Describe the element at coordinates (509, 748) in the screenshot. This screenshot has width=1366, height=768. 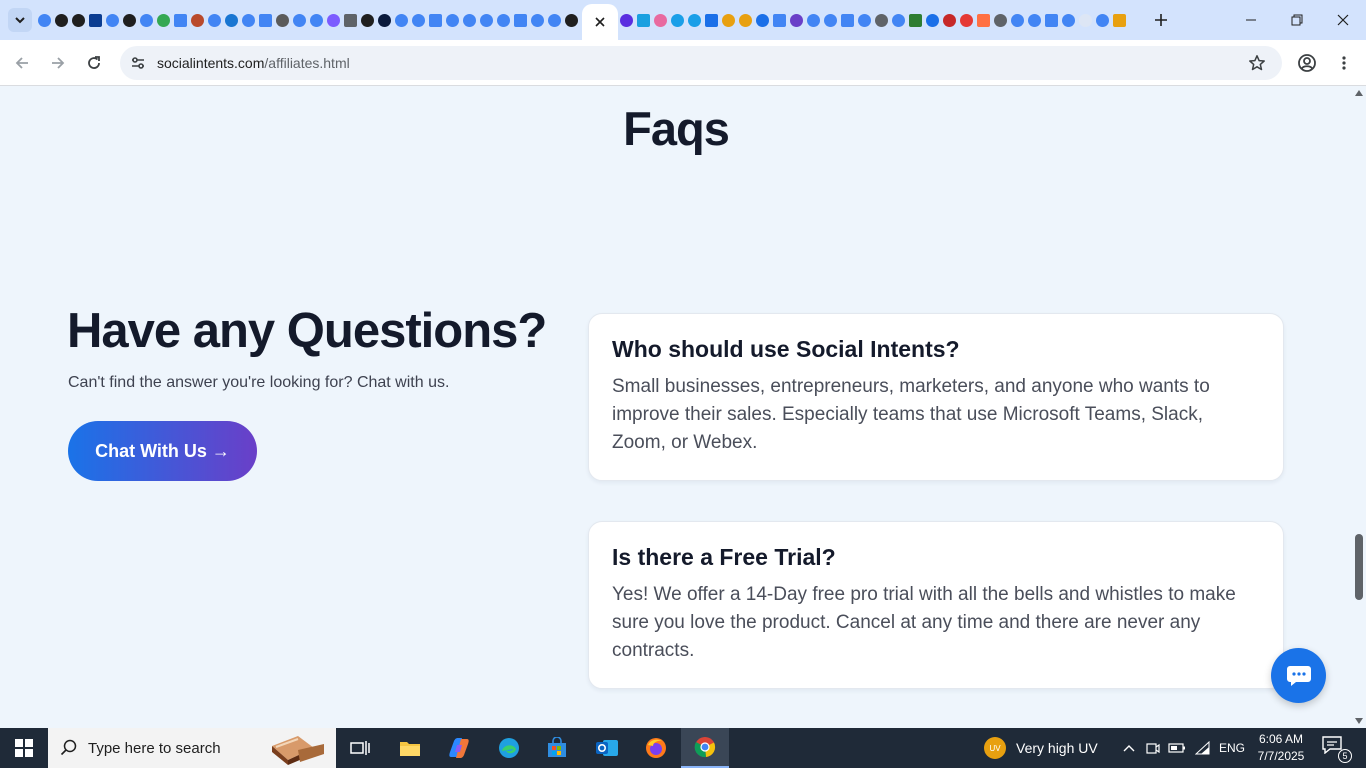
I see `edge-button` at that location.